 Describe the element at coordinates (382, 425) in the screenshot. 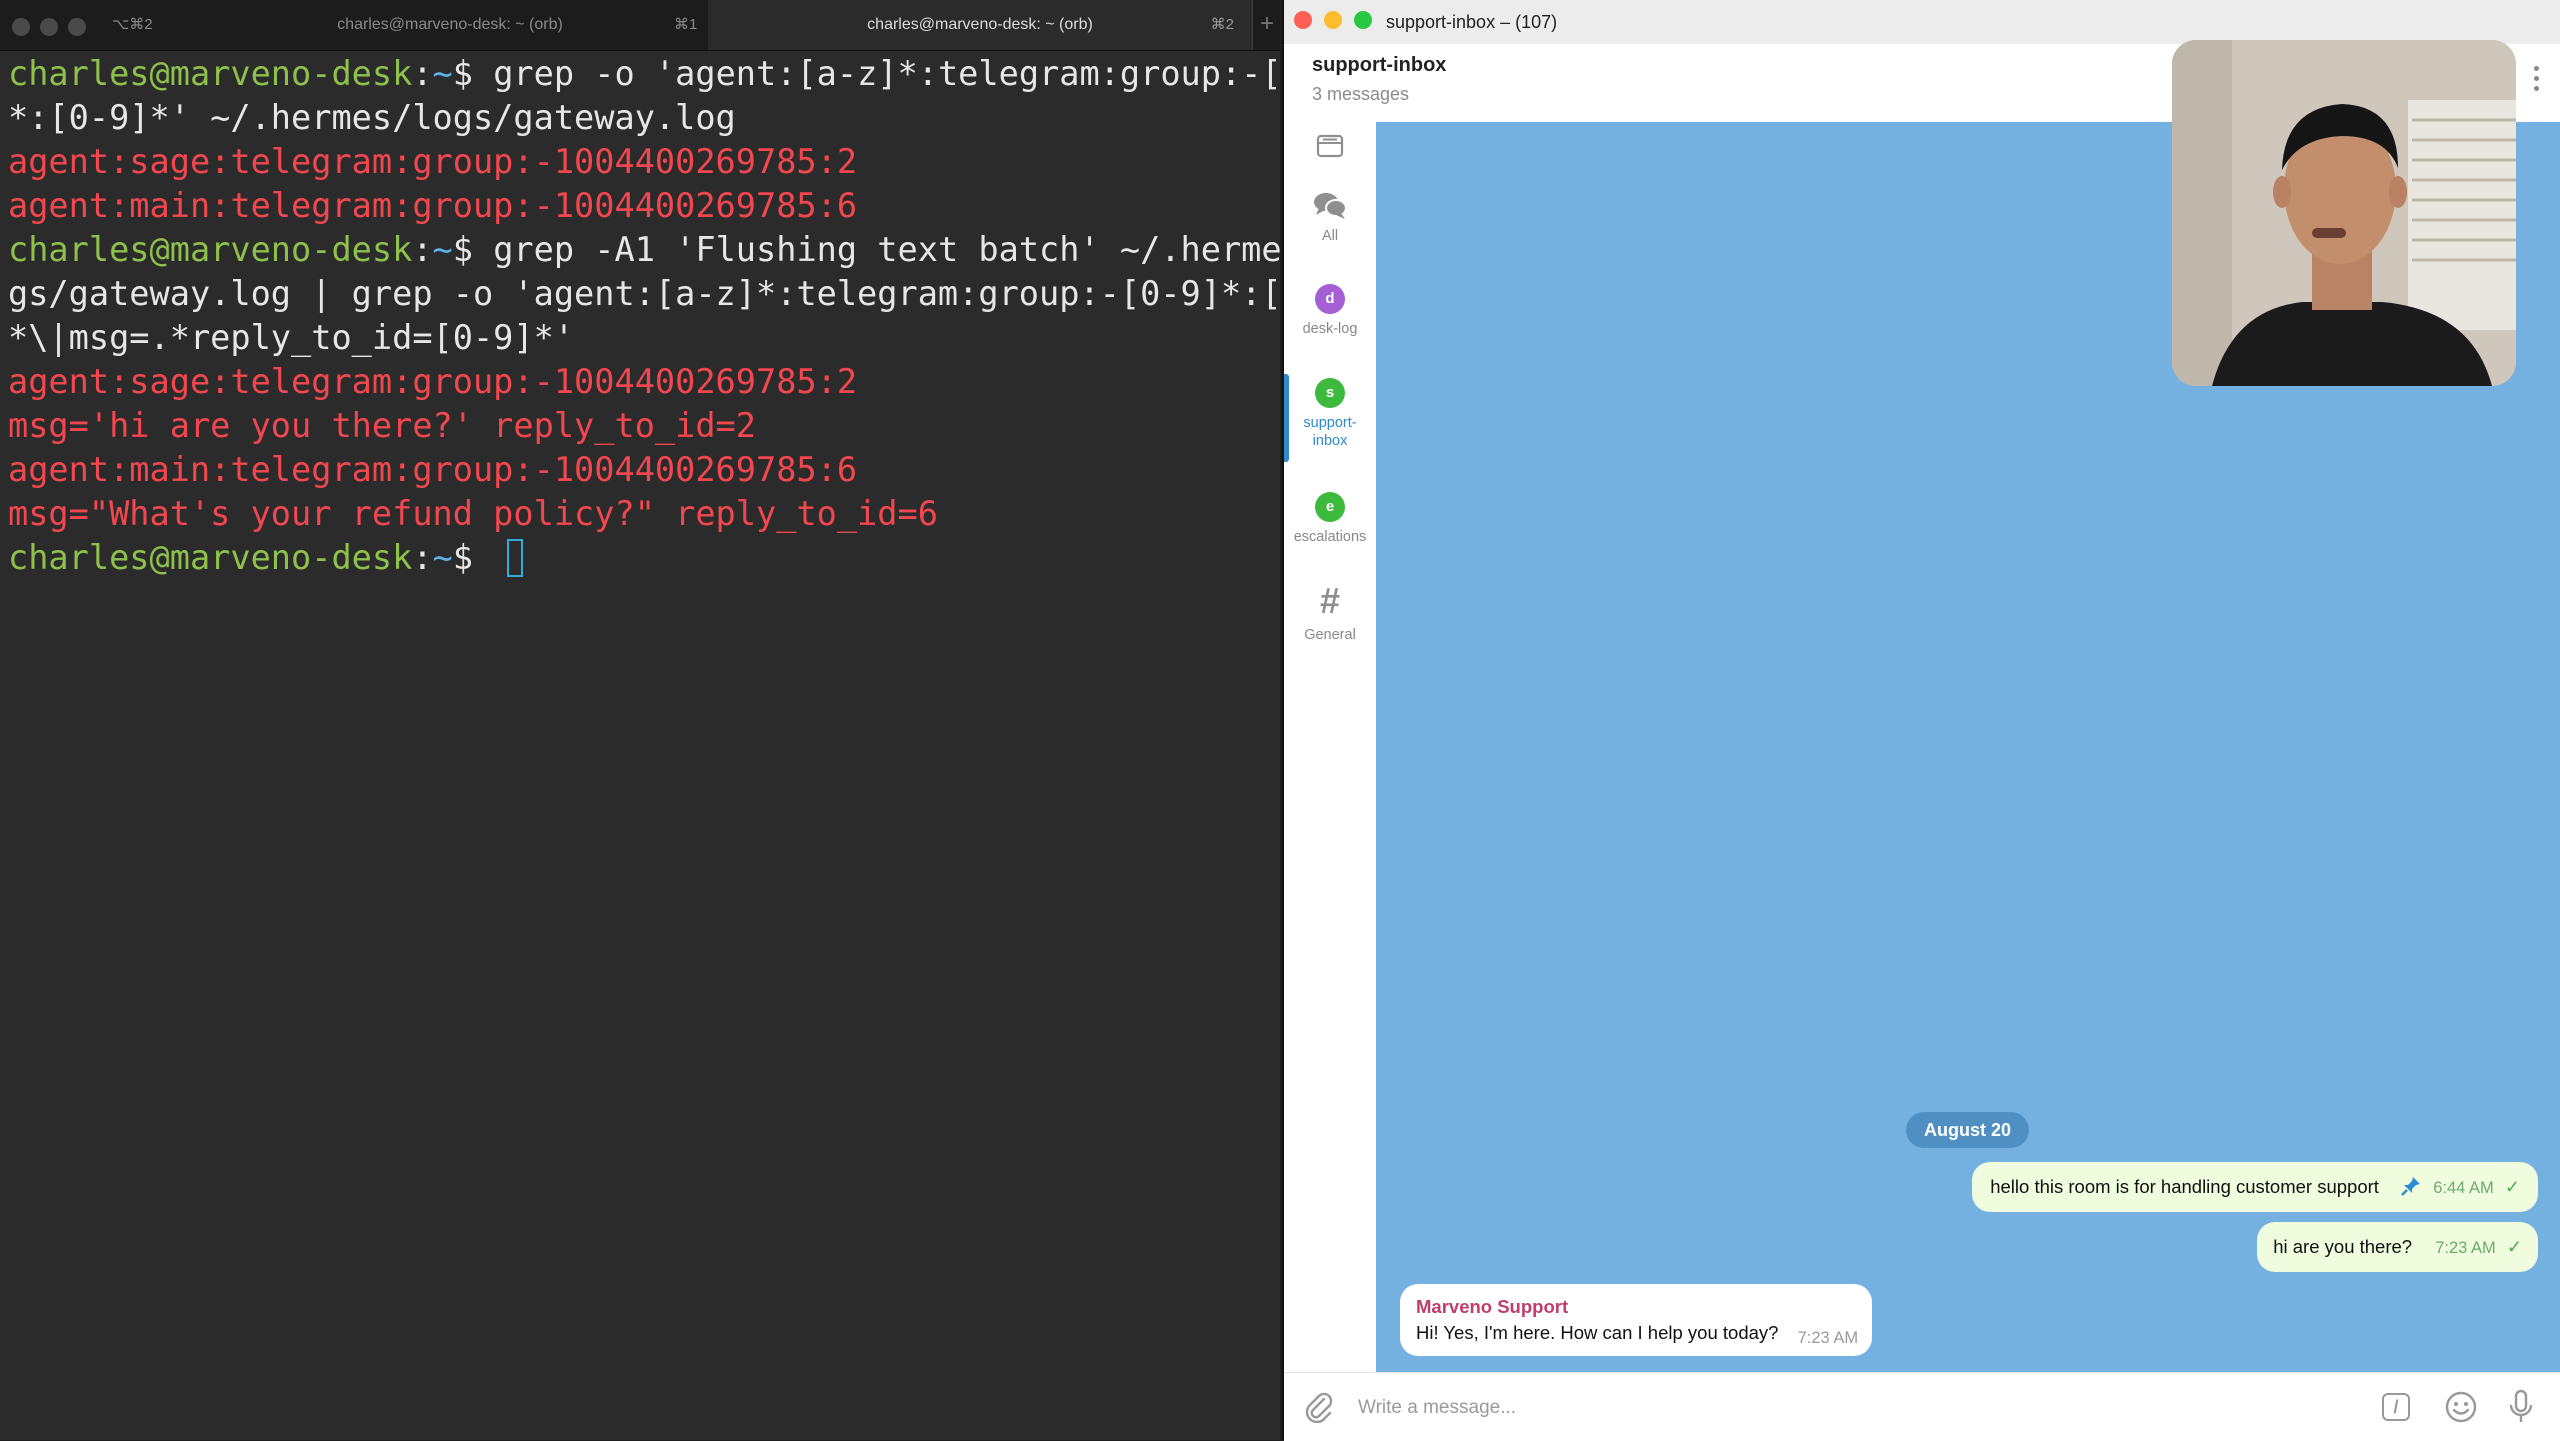

I see `terminal-output-line: msg='hi are you there?' reply_to_id=2` at that location.